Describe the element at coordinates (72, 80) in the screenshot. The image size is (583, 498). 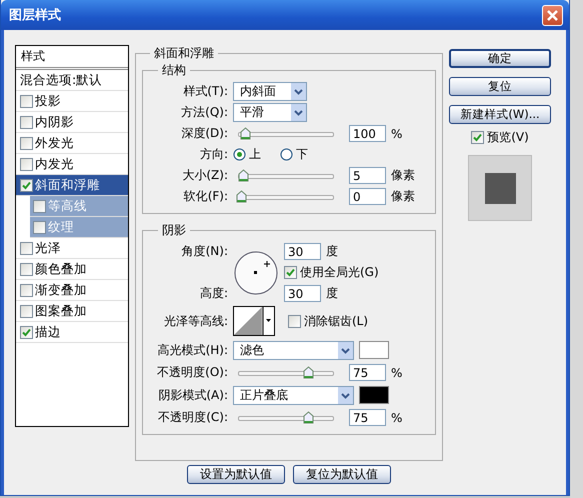
I see `style-list-item: 混合选项:默认` at that location.